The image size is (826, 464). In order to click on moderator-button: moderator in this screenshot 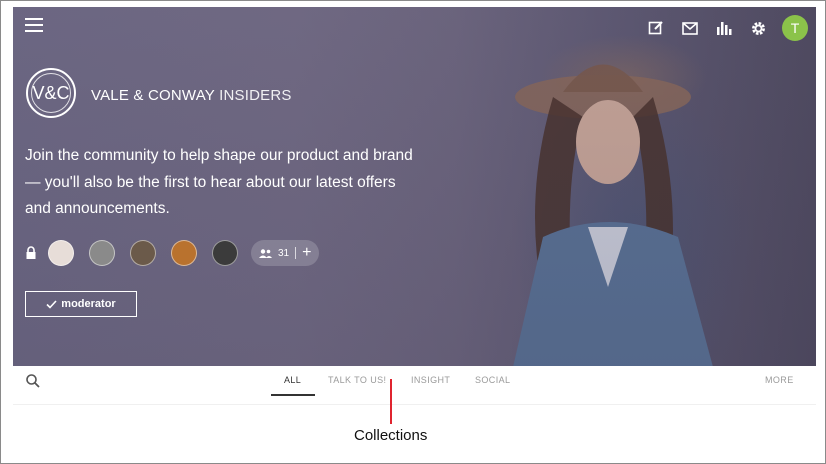, I will do `click(81, 304)`.